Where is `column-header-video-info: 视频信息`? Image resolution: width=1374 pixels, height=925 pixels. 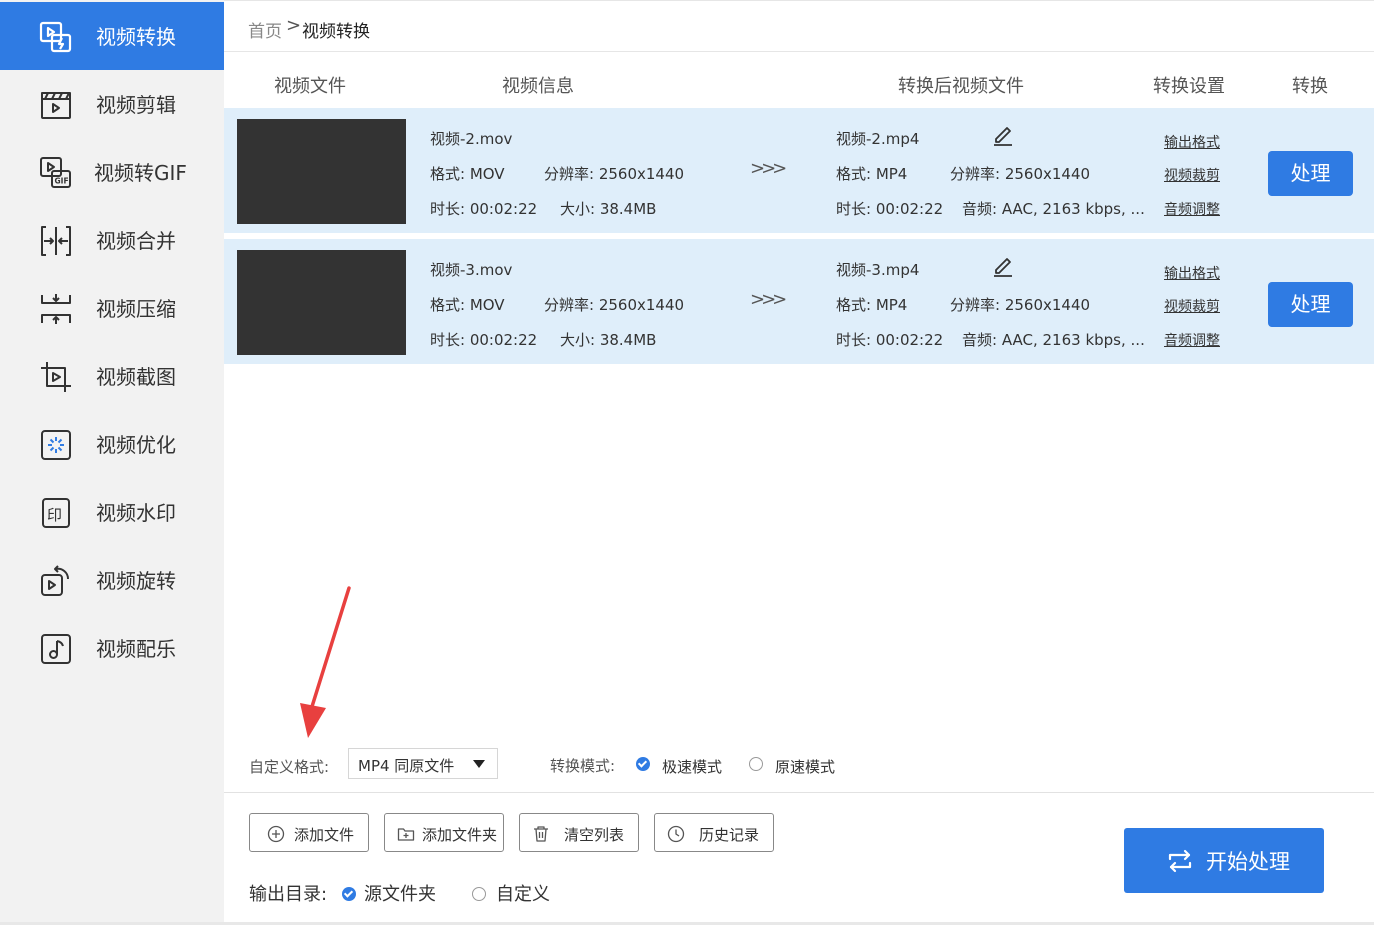 column-header-video-info: 视频信息 is located at coordinates (538, 86).